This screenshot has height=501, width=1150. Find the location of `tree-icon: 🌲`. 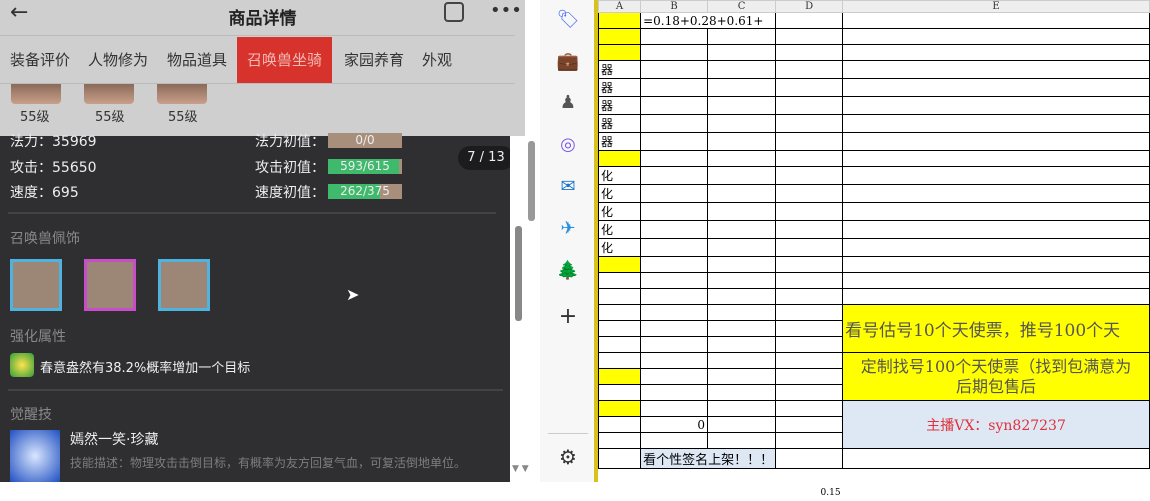

tree-icon: 🌲 is located at coordinates (568, 271).